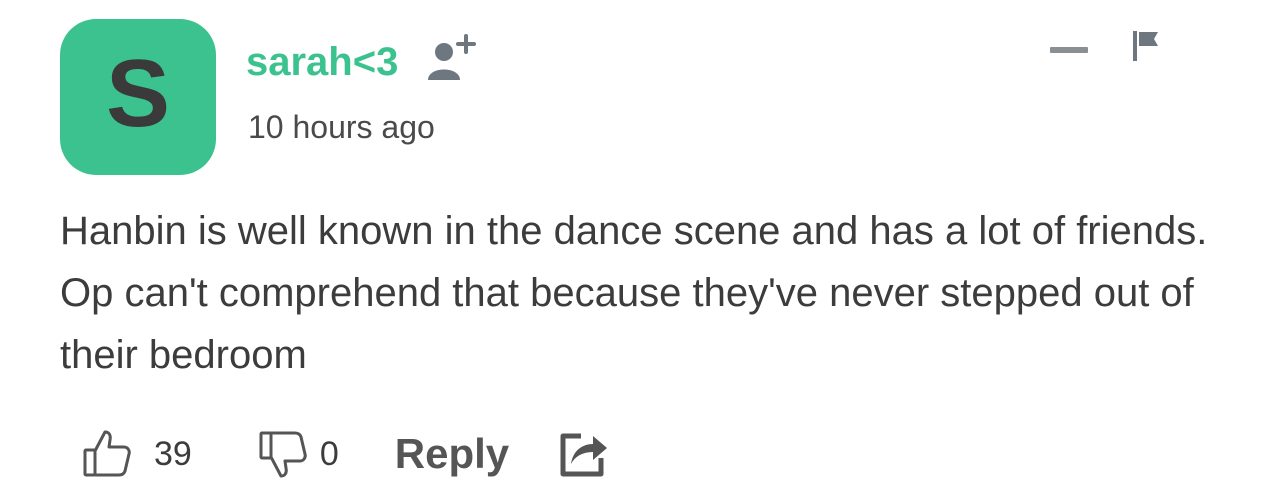 This screenshot has height=496, width=1284. Describe the element at coordinates (106, 454) in the screenshot. I see `thumbs-up-icon` at that location.